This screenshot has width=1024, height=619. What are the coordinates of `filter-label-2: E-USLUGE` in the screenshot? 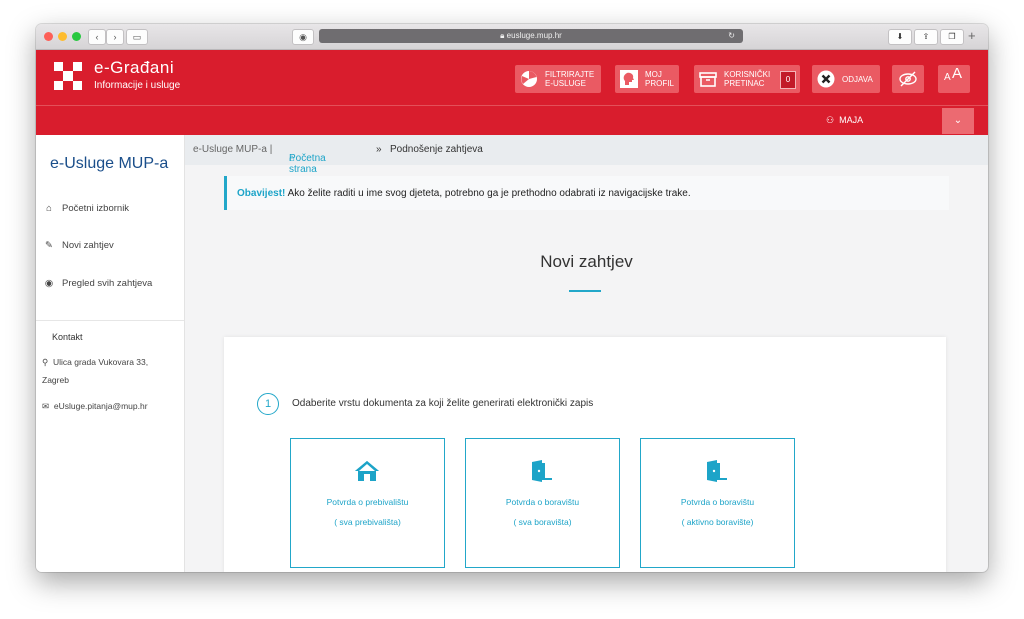 It's located at (565, 83).